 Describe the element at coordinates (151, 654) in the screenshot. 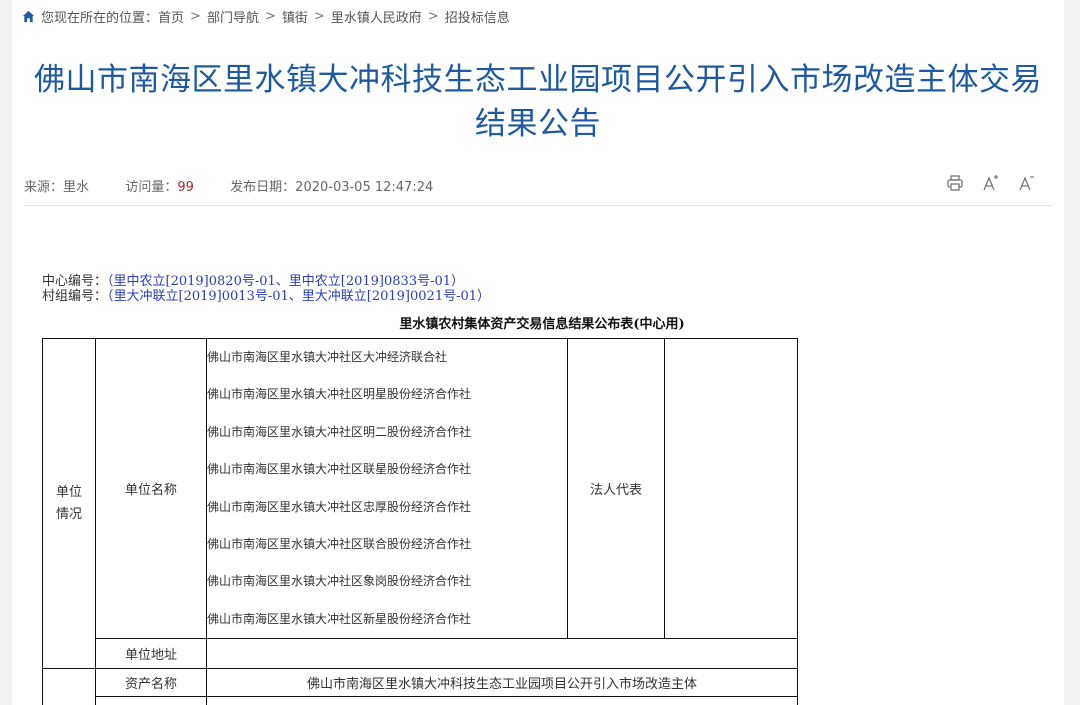

I see `unit-address-label: 单位地址` at that location.